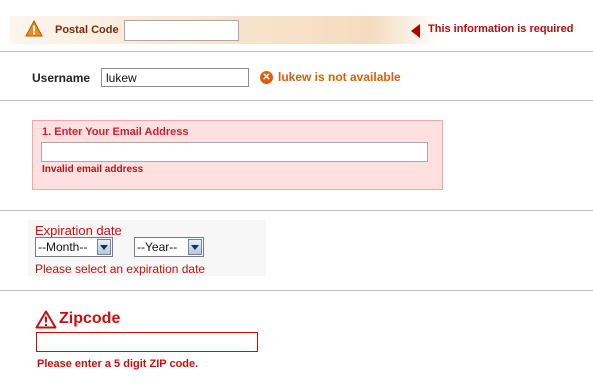 This screenshot has height=388, width=593. What do you see at coordinates (78, 230) in the screenshot?
I see `expiration-label: Expiration date` at bounding box center [78, 230].